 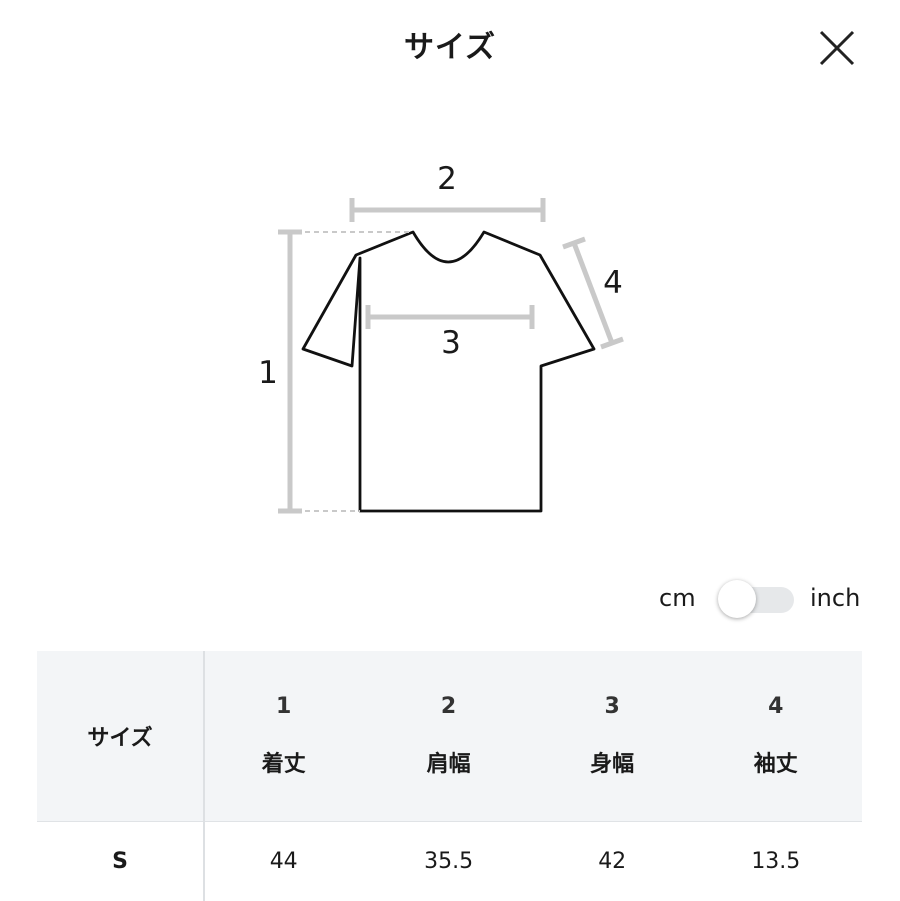 What do you see at coordinates (613, 283) in the screenshot?
I see `measure-label-4: 4` at bounding box center [613, 283].